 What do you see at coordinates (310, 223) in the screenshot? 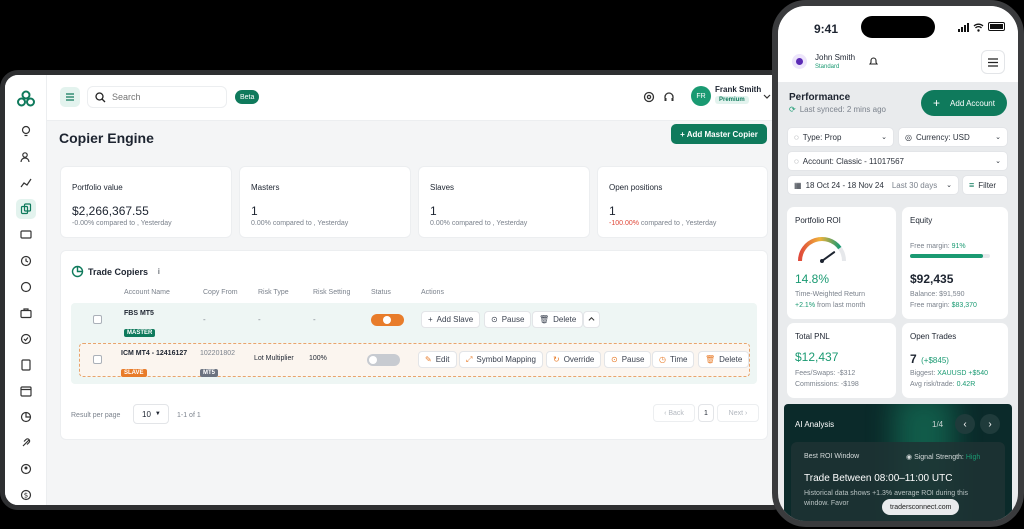
I see `stat-suffix: compared to , Yesterday` at bounding box center [310, 223].